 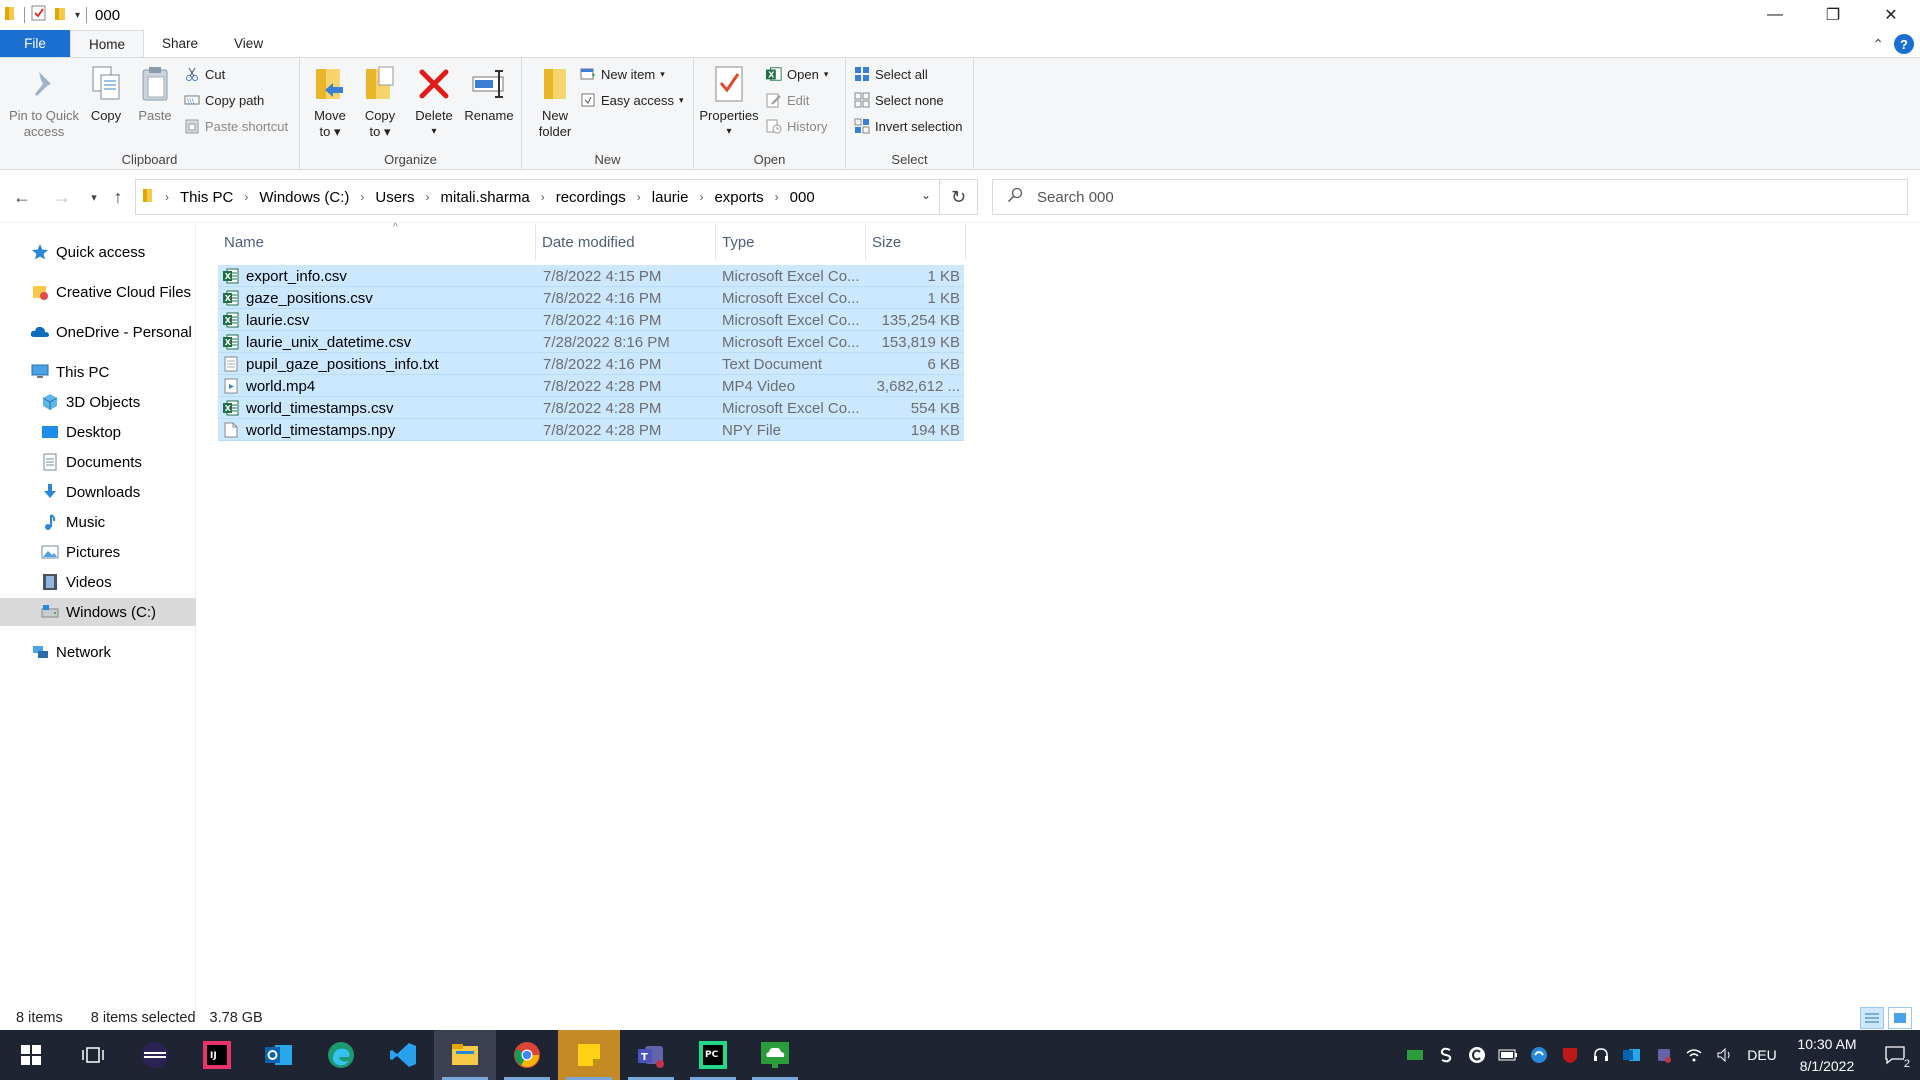 What do you see at coordinates (217, 1055) in the screenshot?
I see `intellij-icon: IJ` at bounding box center [217, 1055].